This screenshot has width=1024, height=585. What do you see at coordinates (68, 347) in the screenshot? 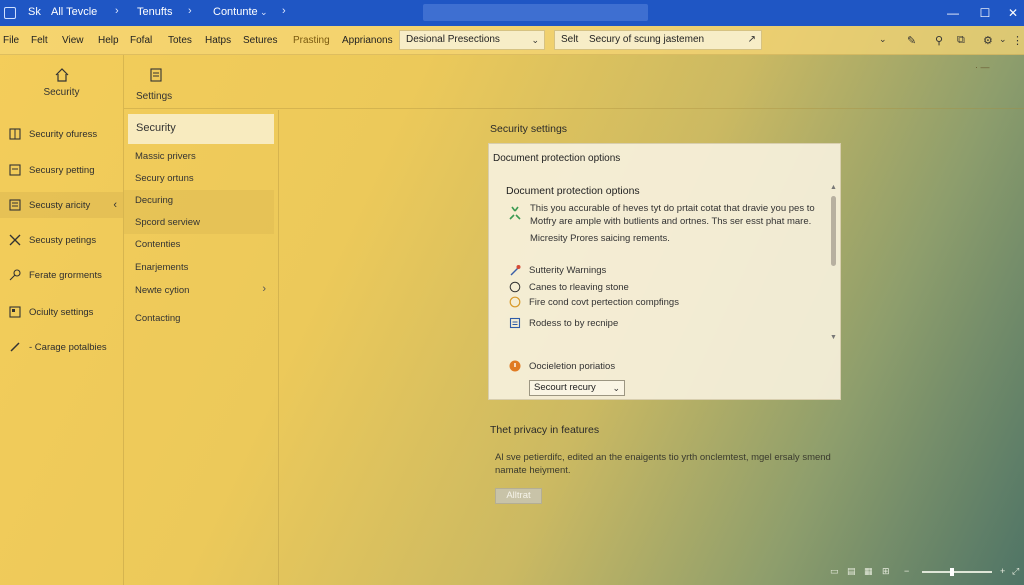
I see `sidebar-item-label: - Carage potalbies` at bounding box center [68, 347].